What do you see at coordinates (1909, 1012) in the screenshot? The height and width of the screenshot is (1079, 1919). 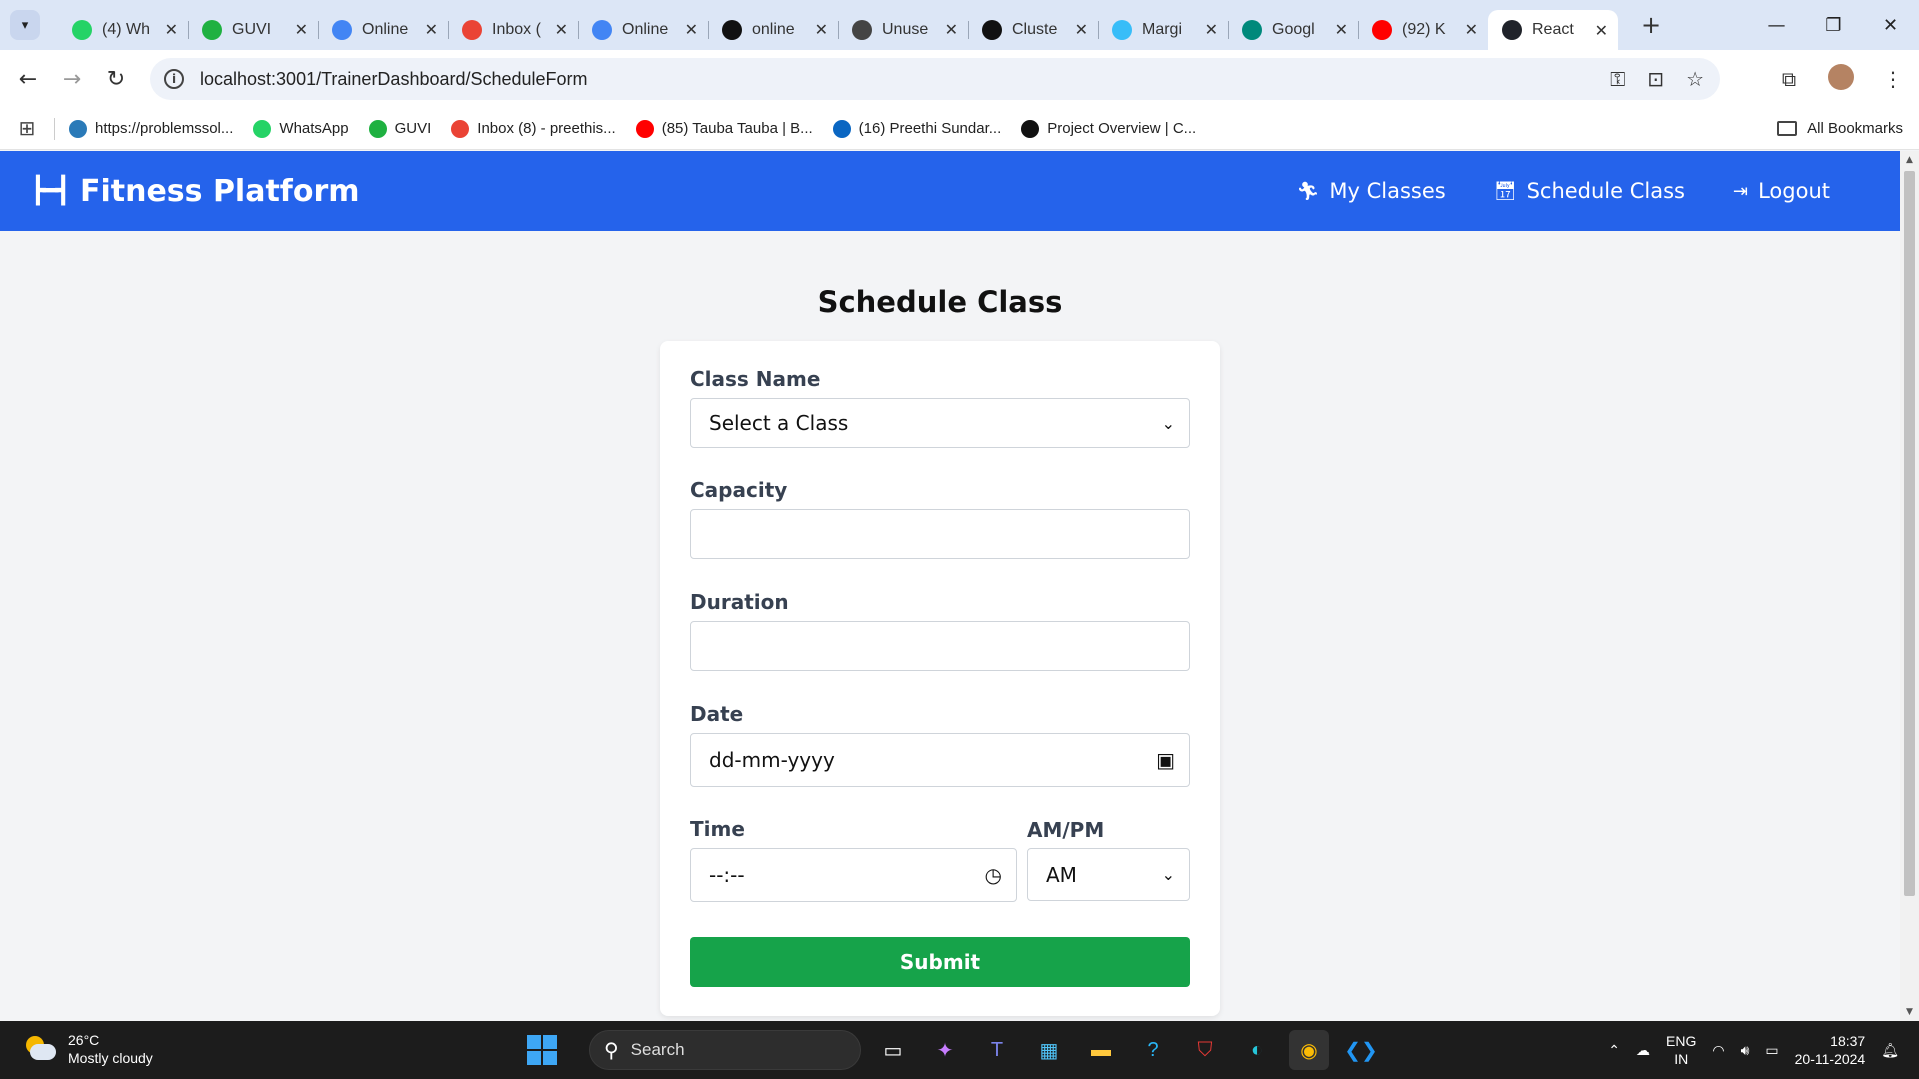 I see `scroll-down-icon: ▼` at bounding box center [1909, 1012].